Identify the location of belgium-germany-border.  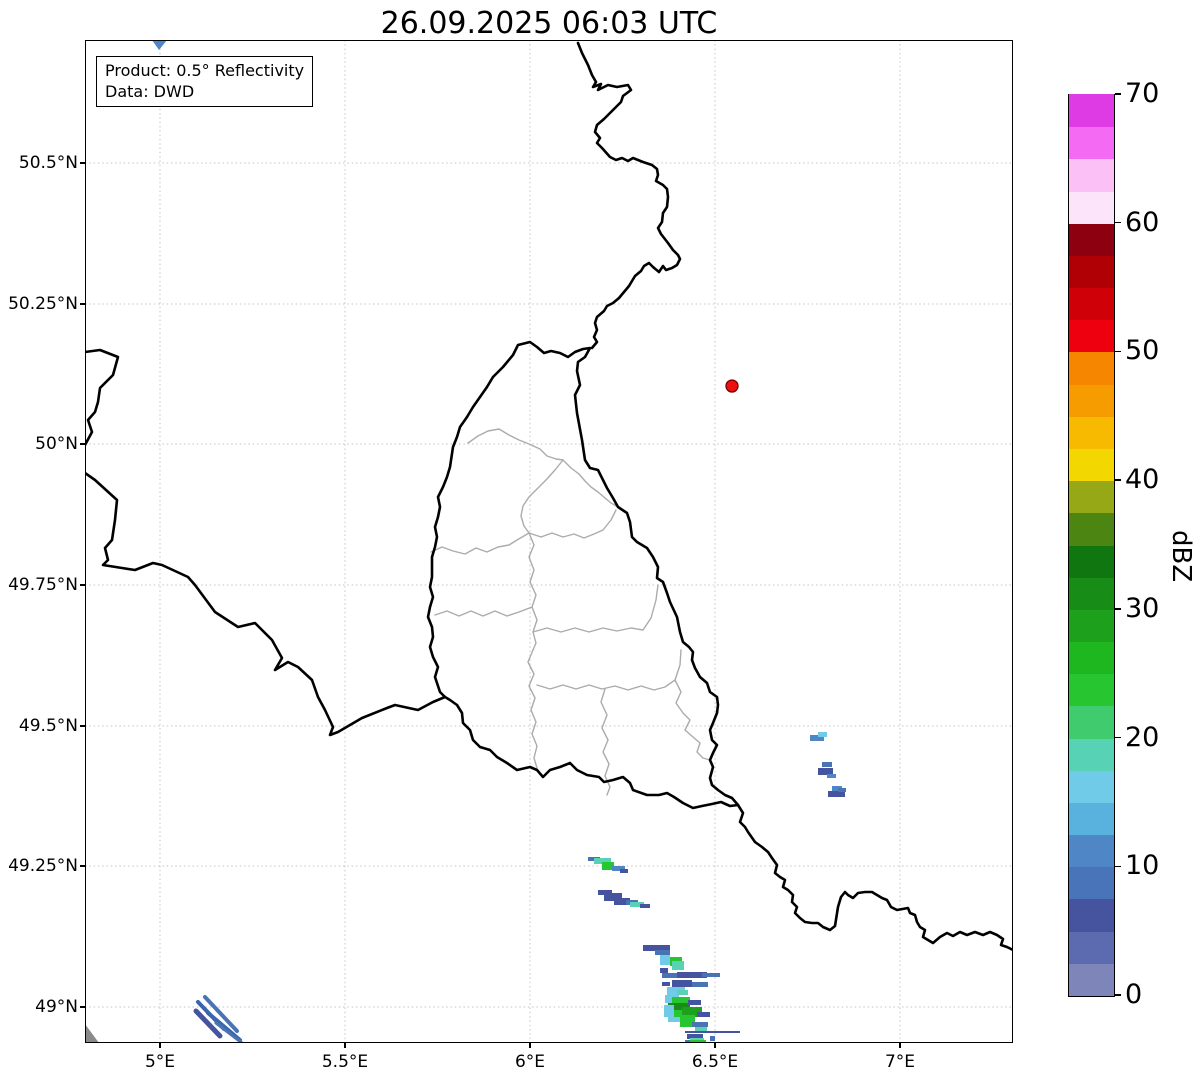
(629, 195).